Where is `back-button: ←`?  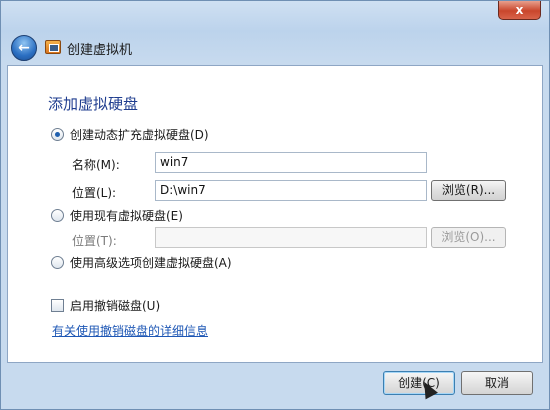 back-button: ← is located at coordinates (24, 48).